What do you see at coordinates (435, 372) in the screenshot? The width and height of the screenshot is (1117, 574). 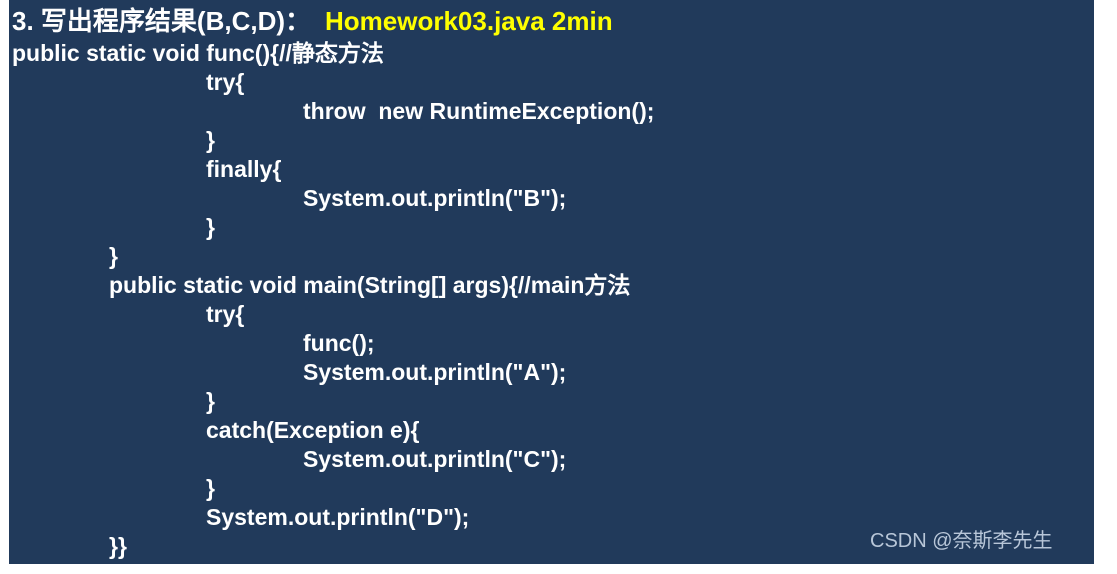 I see `code-line-12: System.out.println("A");` at bounding box center [435, 372].